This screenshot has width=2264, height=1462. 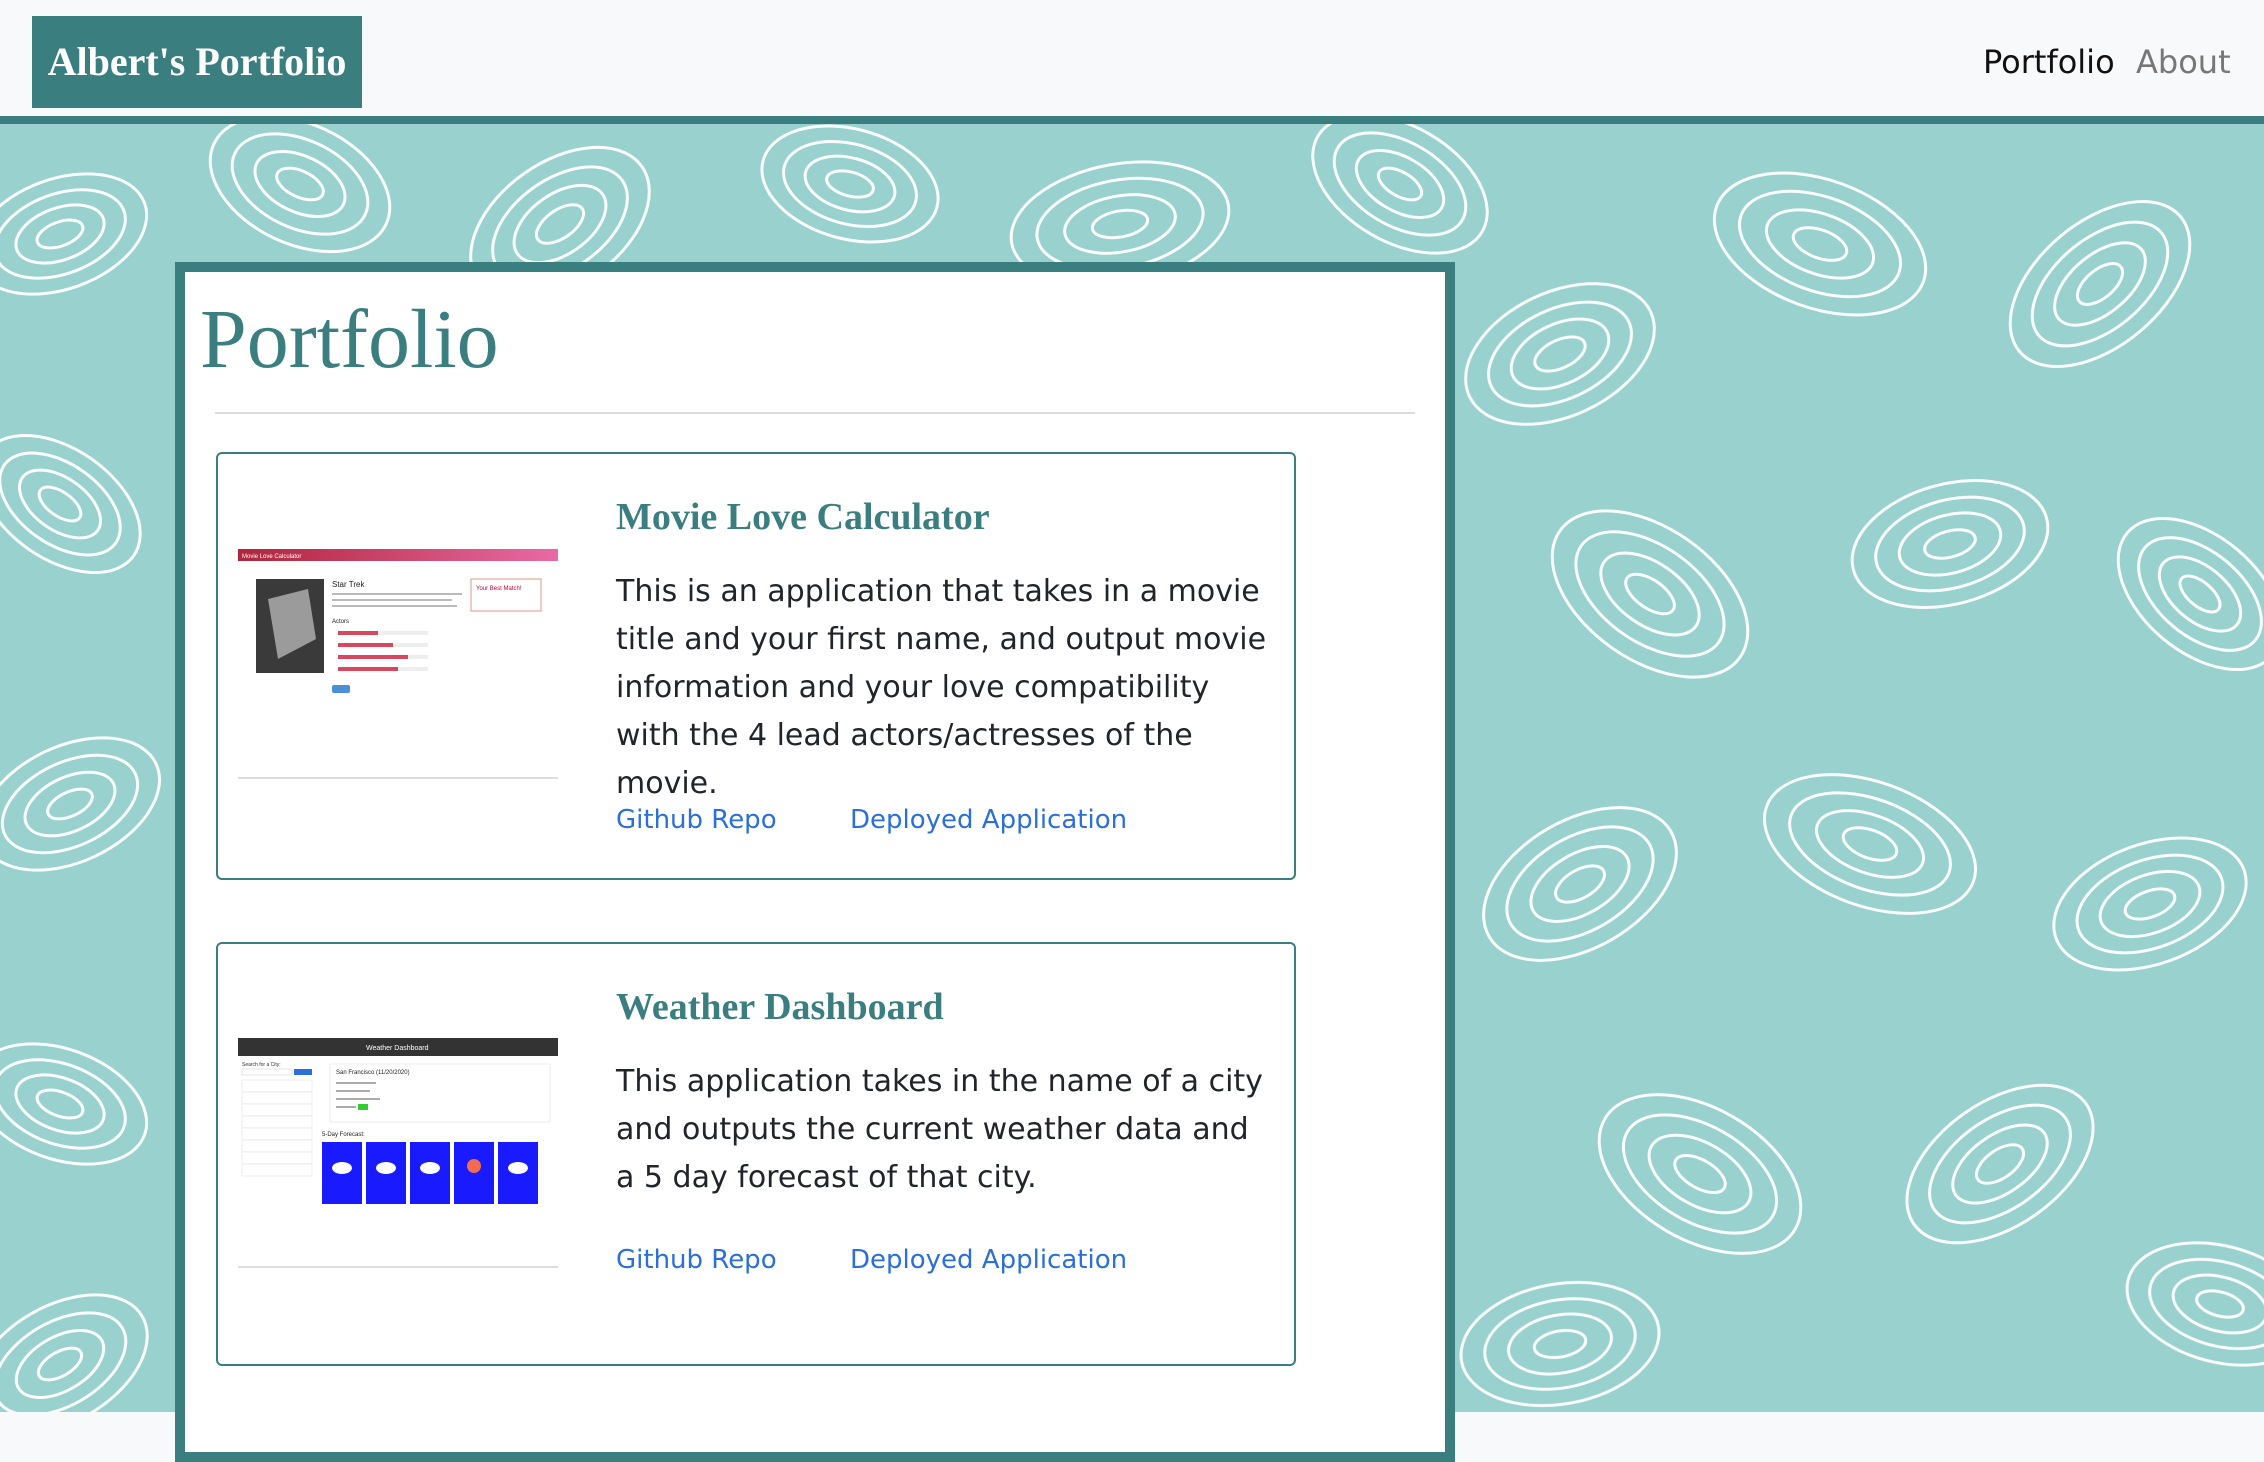 I want to click on svg-text: Your Best Match!, so click(x=499, y=589).